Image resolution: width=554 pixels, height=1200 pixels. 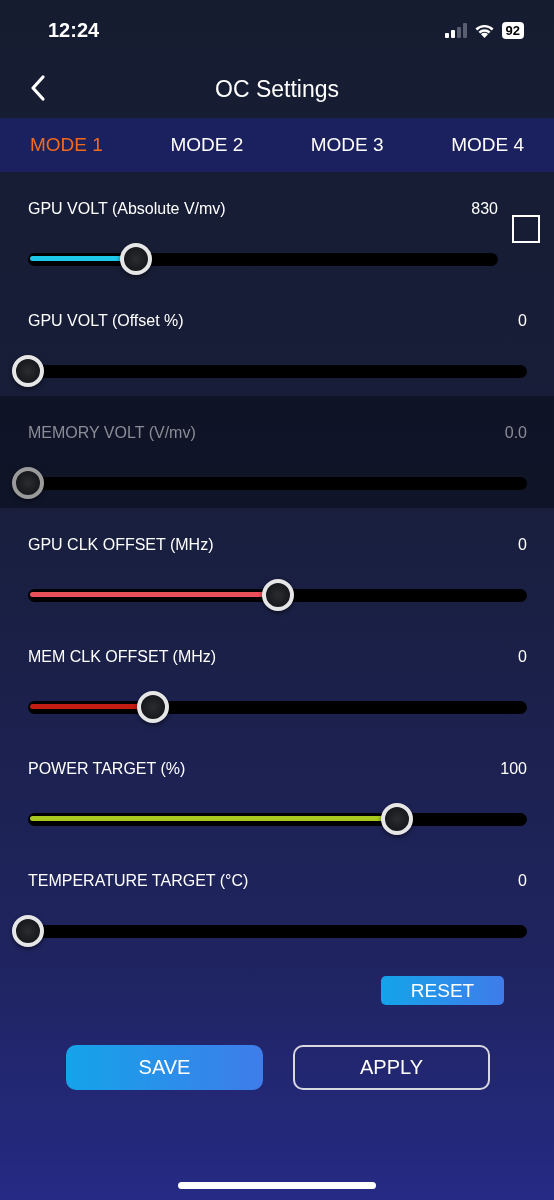 What do you see at coordinates (391, 1067) in the screenshot?
I see `apply-button: APPLY` at bounding box center [391, 1067].